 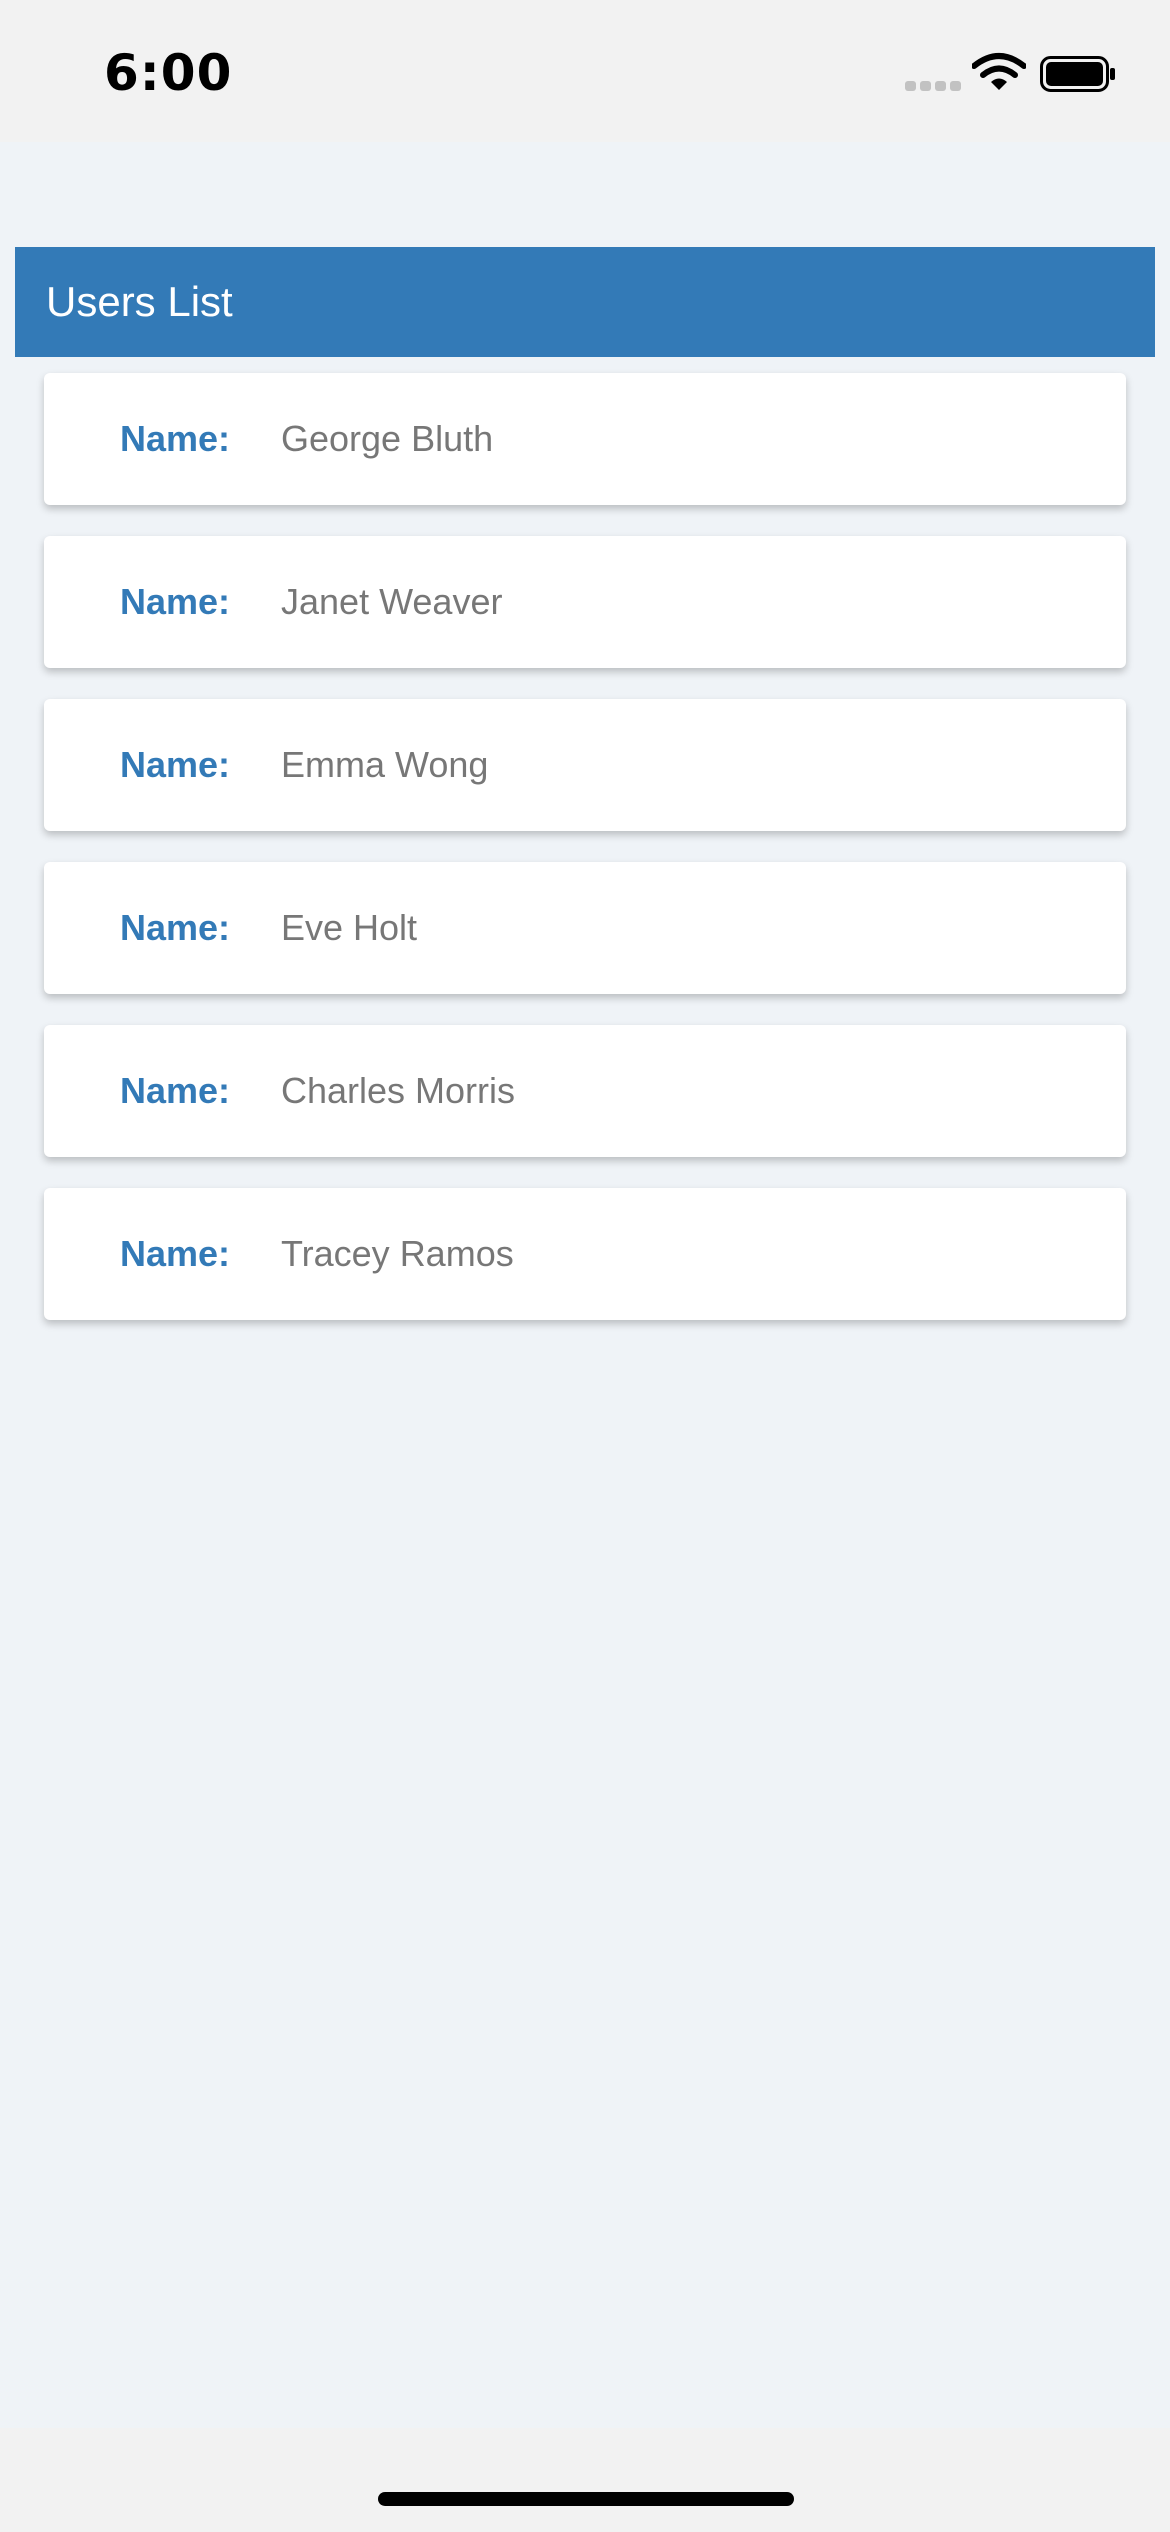 What do you see at coordinates (585, 602) in the screenshot?
I see `user-card: Name: Janet Weaver` at bounding box center [585, 602].